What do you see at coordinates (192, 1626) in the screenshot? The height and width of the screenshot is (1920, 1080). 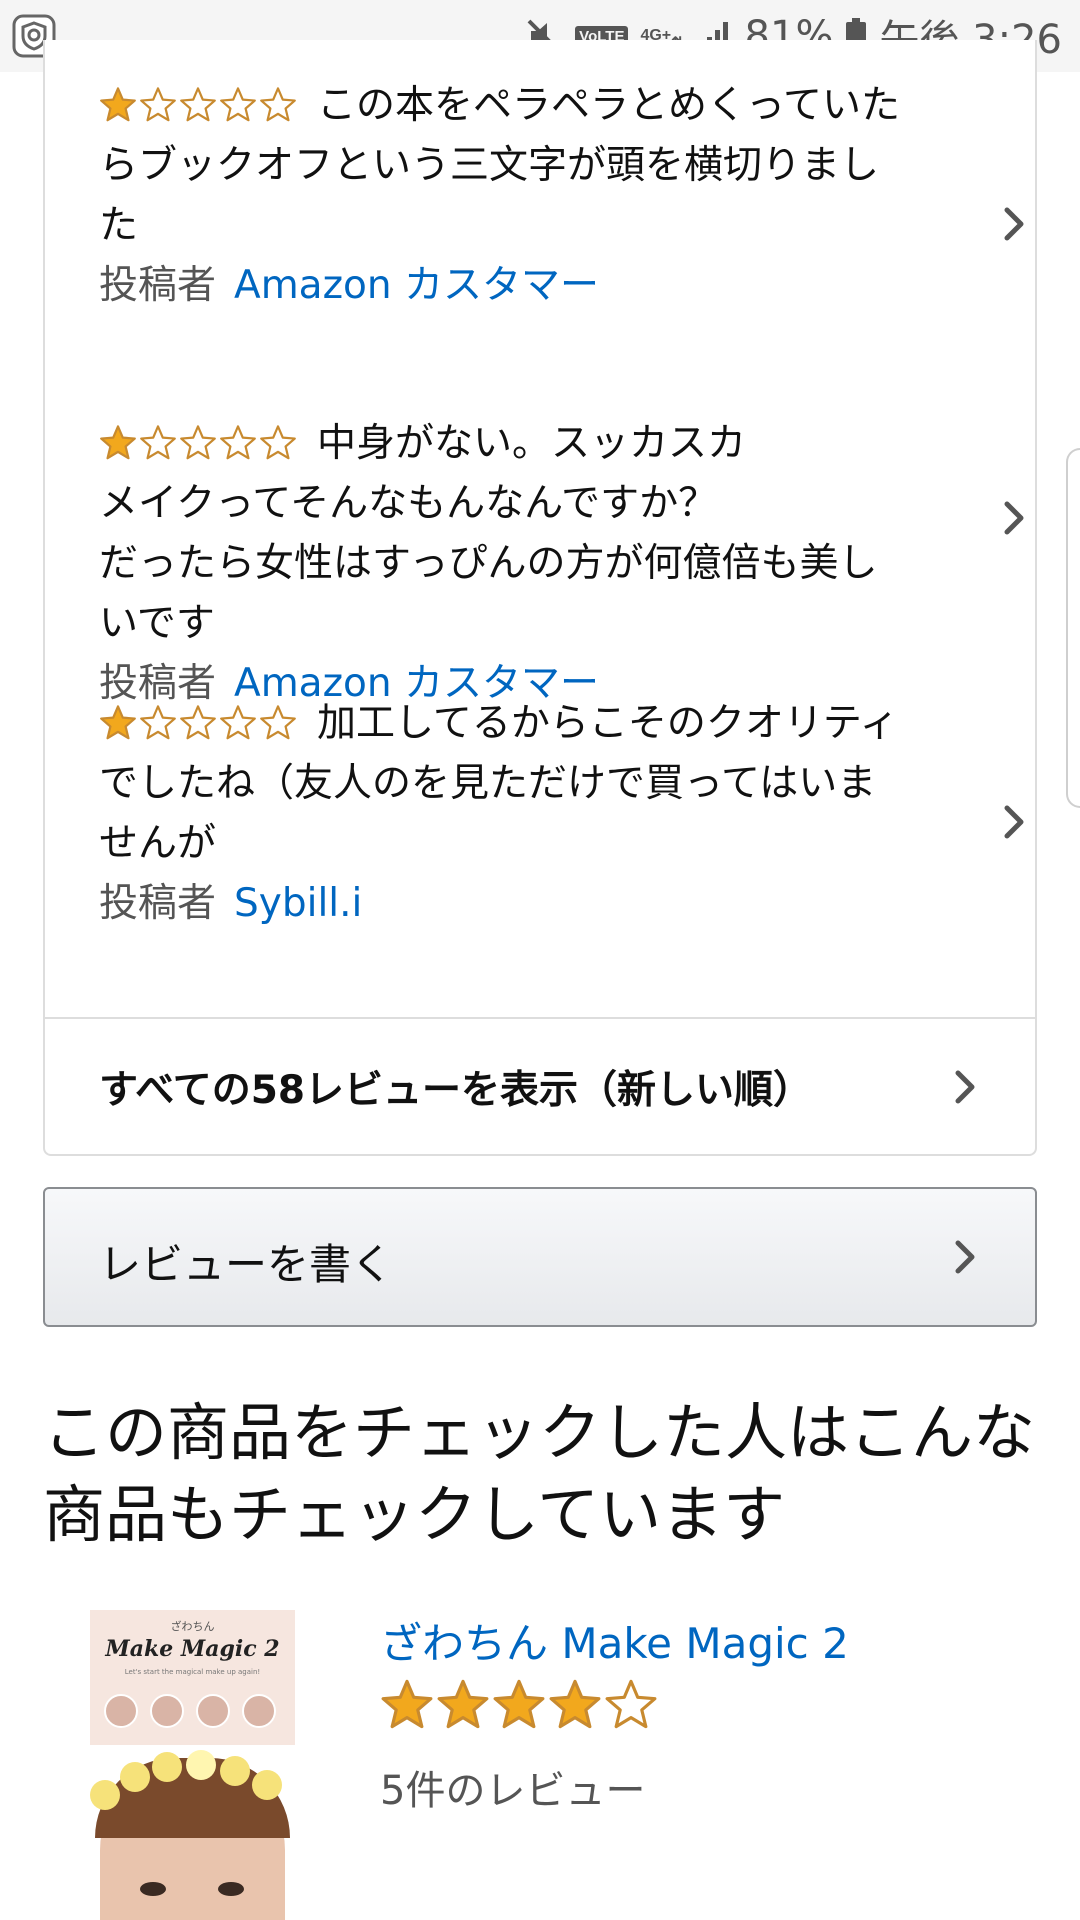 I see `cover-series-text: ざわちん` at bounding box center [192, 1626].